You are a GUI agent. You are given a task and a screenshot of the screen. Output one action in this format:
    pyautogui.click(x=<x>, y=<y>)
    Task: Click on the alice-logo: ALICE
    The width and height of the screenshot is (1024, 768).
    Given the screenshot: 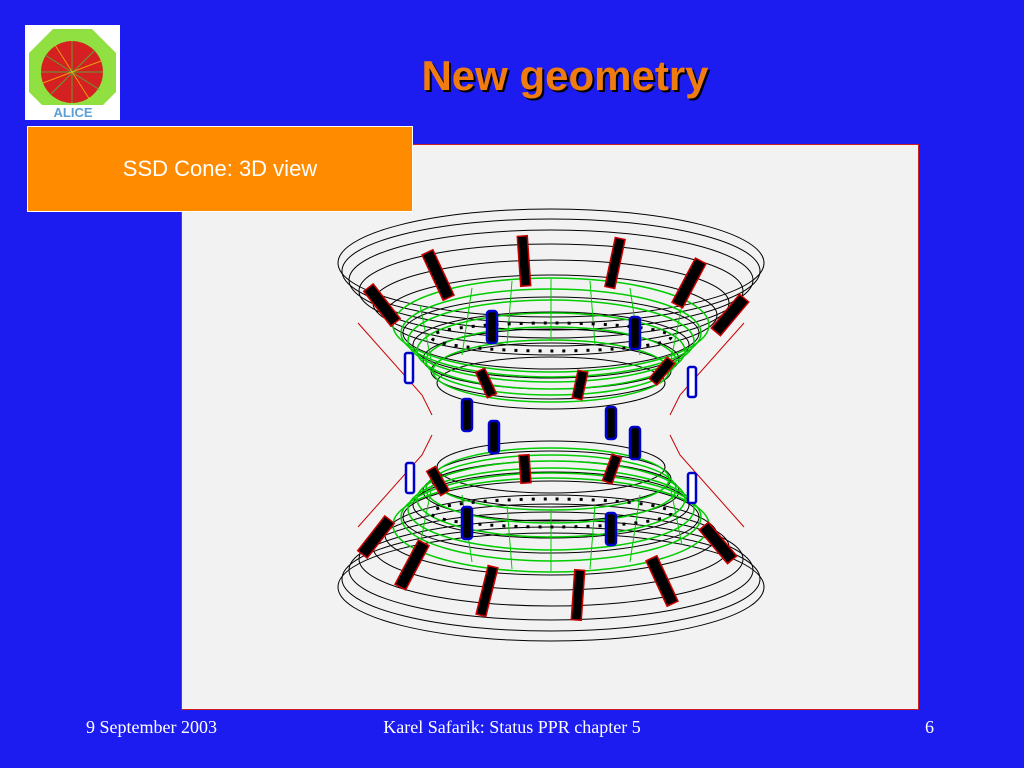 What is the action you would take?
    pyautogui.click(x=72, y=72)
    